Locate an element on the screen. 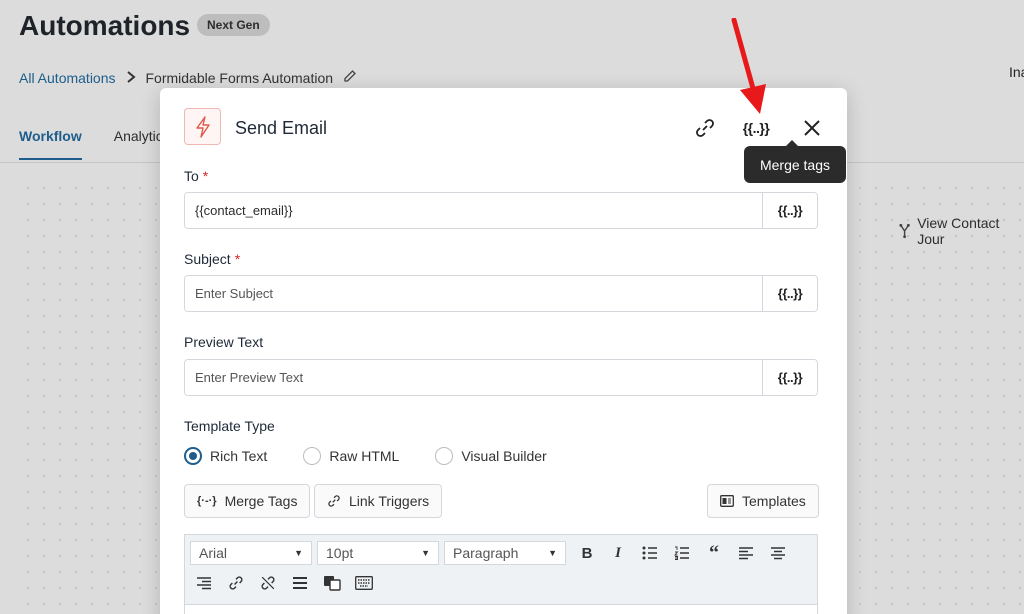 The width and height of the screenshot is (1024, 614). subject-merge-tags-button: {{..}} is located at coordinates (789, 293).